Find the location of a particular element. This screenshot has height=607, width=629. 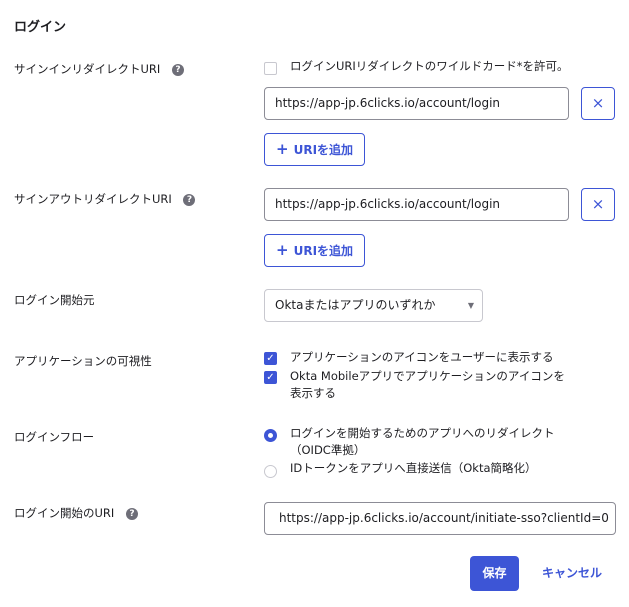

signin-add-uri-label: URIを追加 is located at coordinates (323, 150).